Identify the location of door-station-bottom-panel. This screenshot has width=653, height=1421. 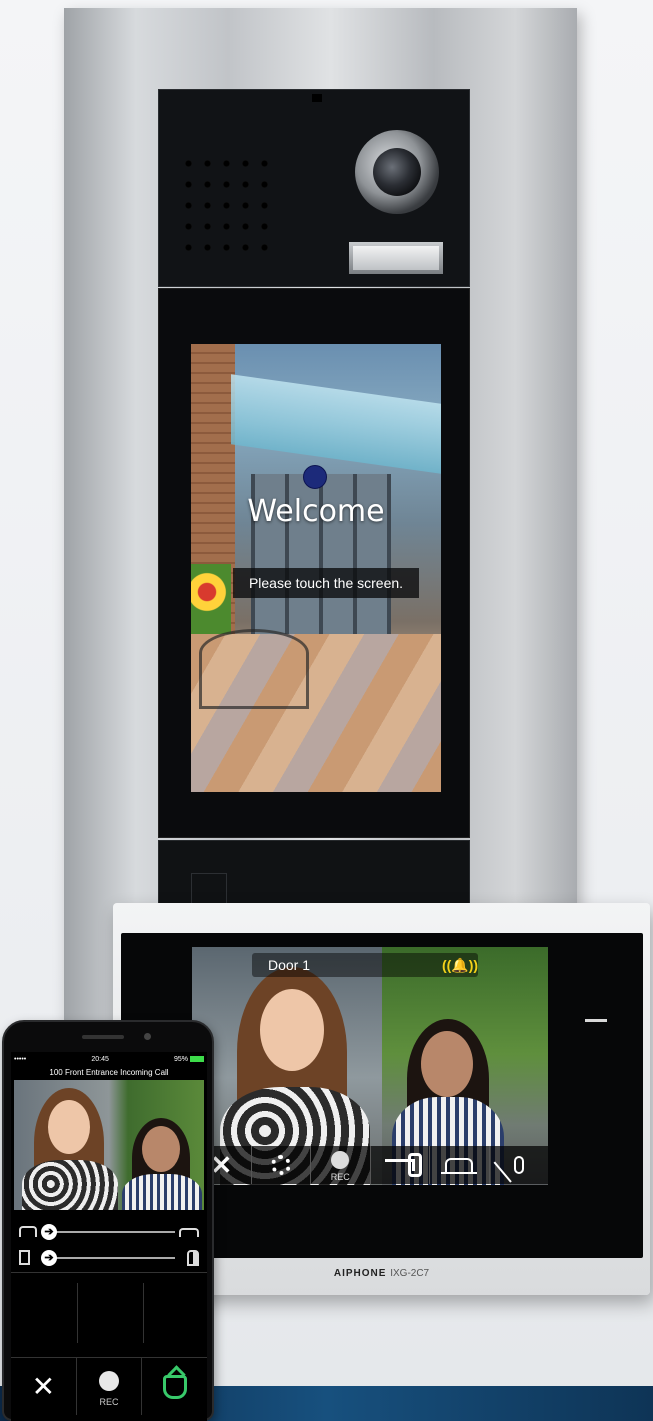
(314, 874).